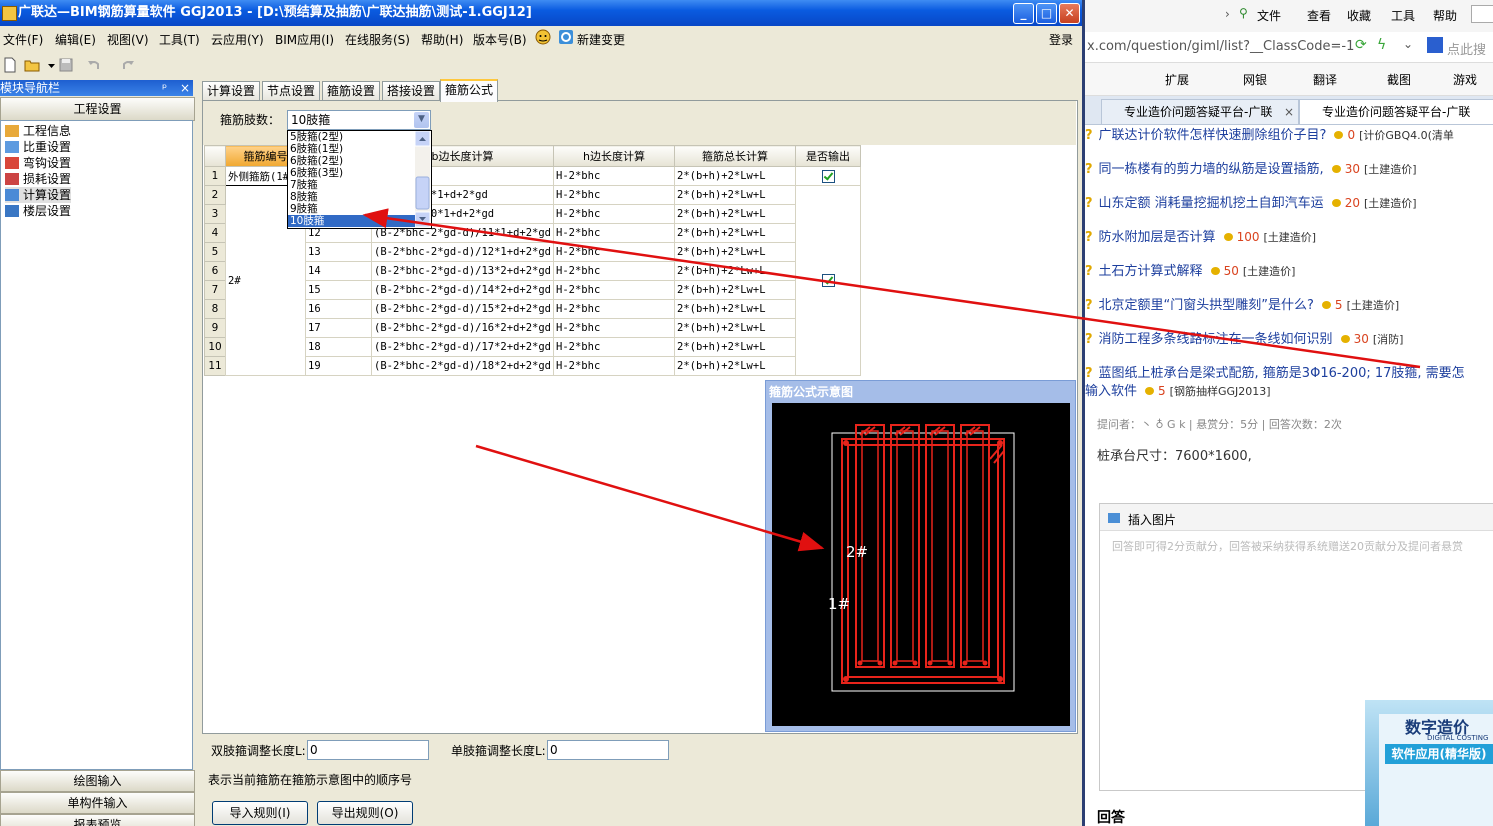 The height and width of the screenshot is (826, 1493). Describe the element at coordinates (1325, 79) in the screenshot. I see `toolbar-translate: 翻译` at that location.